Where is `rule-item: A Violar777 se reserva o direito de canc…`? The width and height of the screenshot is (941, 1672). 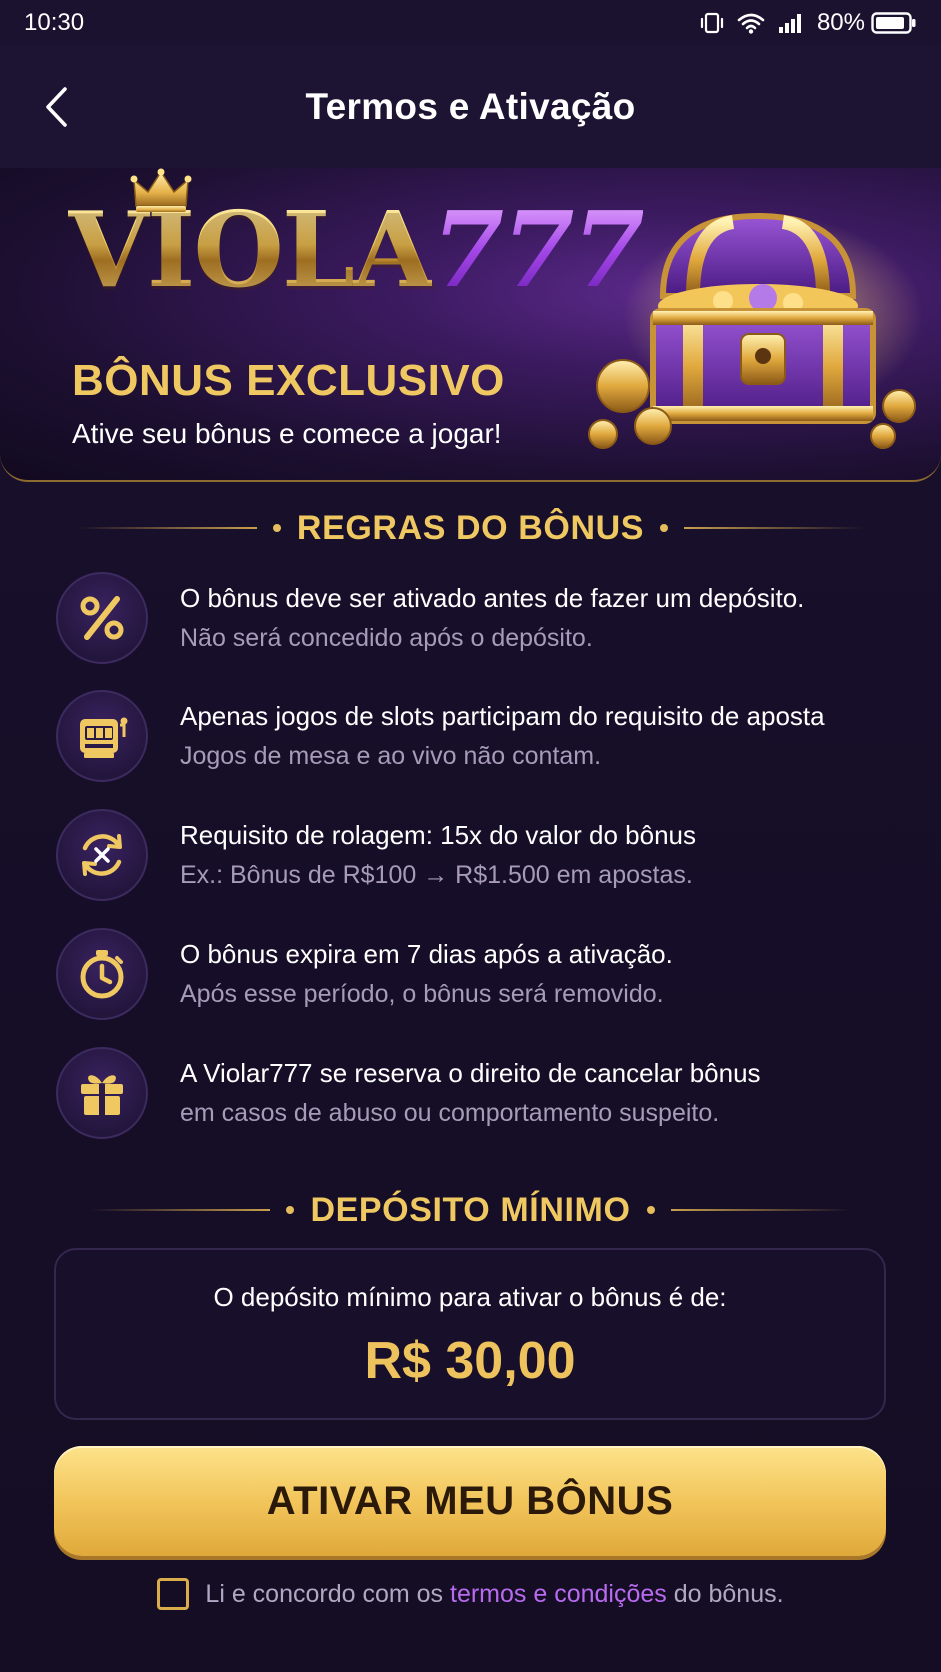
rule-item: A Violar777 se reserva o direito de canc… is located at coordinates (476, 1093).